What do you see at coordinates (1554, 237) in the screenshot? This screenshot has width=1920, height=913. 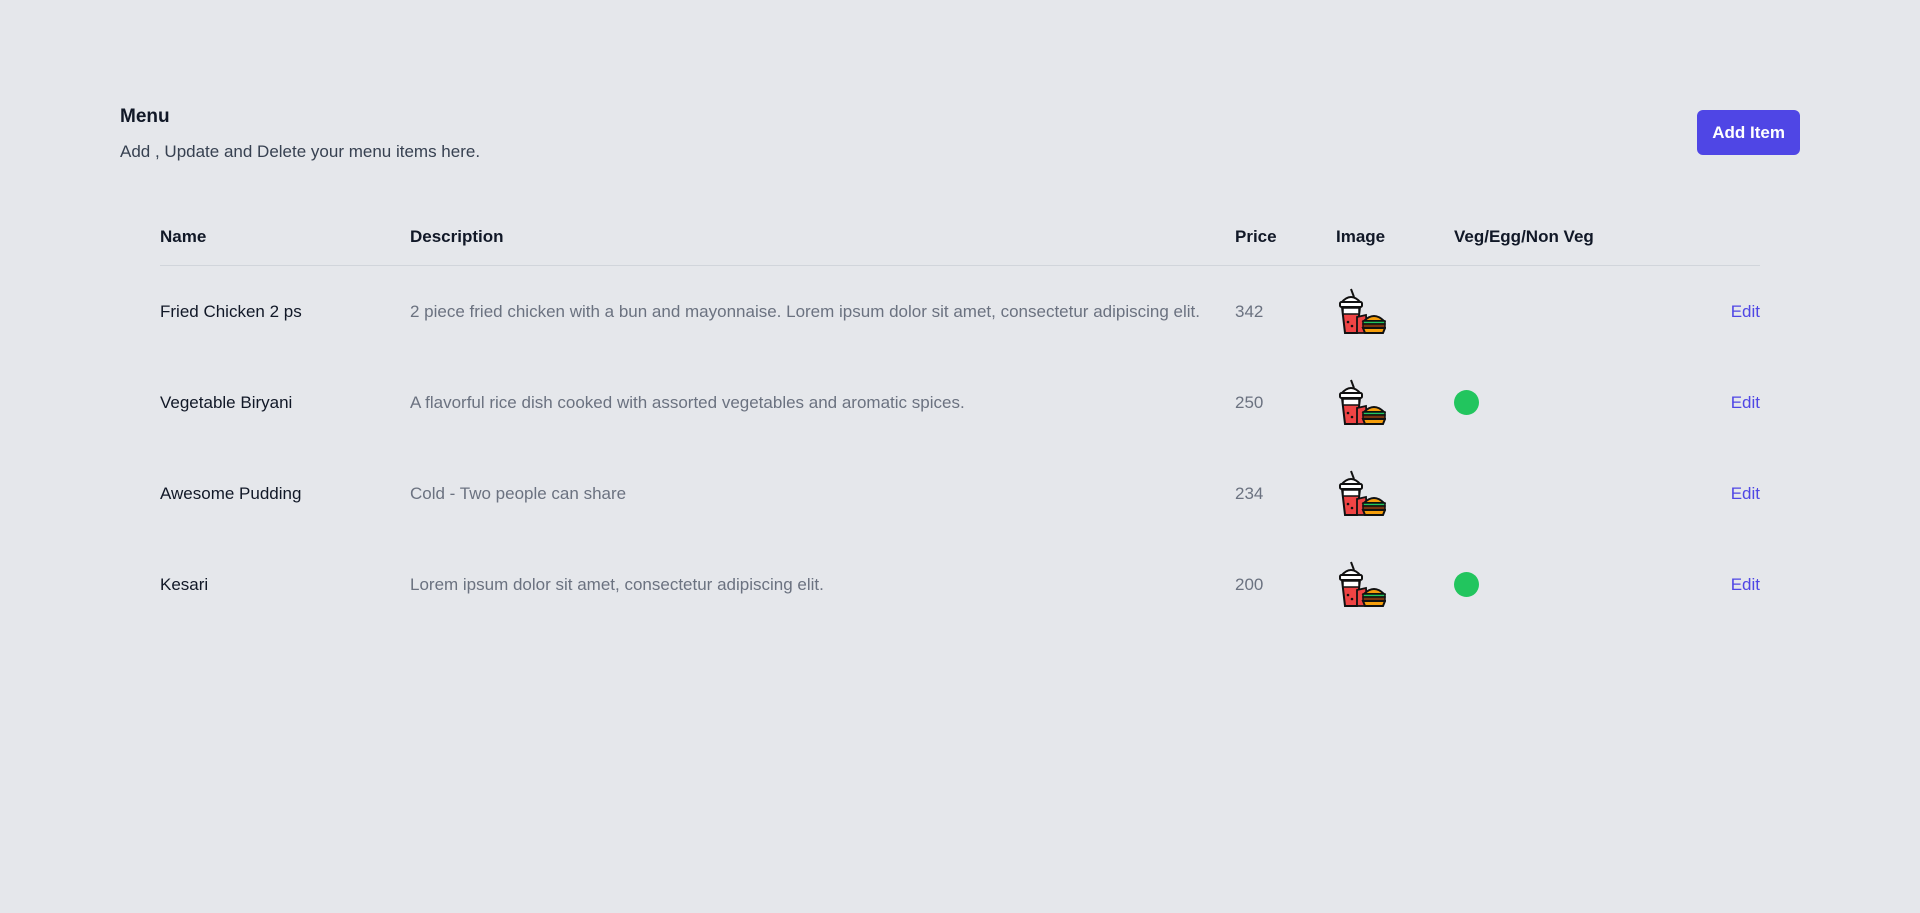 I see `column-header-veg: Veg/Egg/Non Veg` at bounding box center [1554, 237].